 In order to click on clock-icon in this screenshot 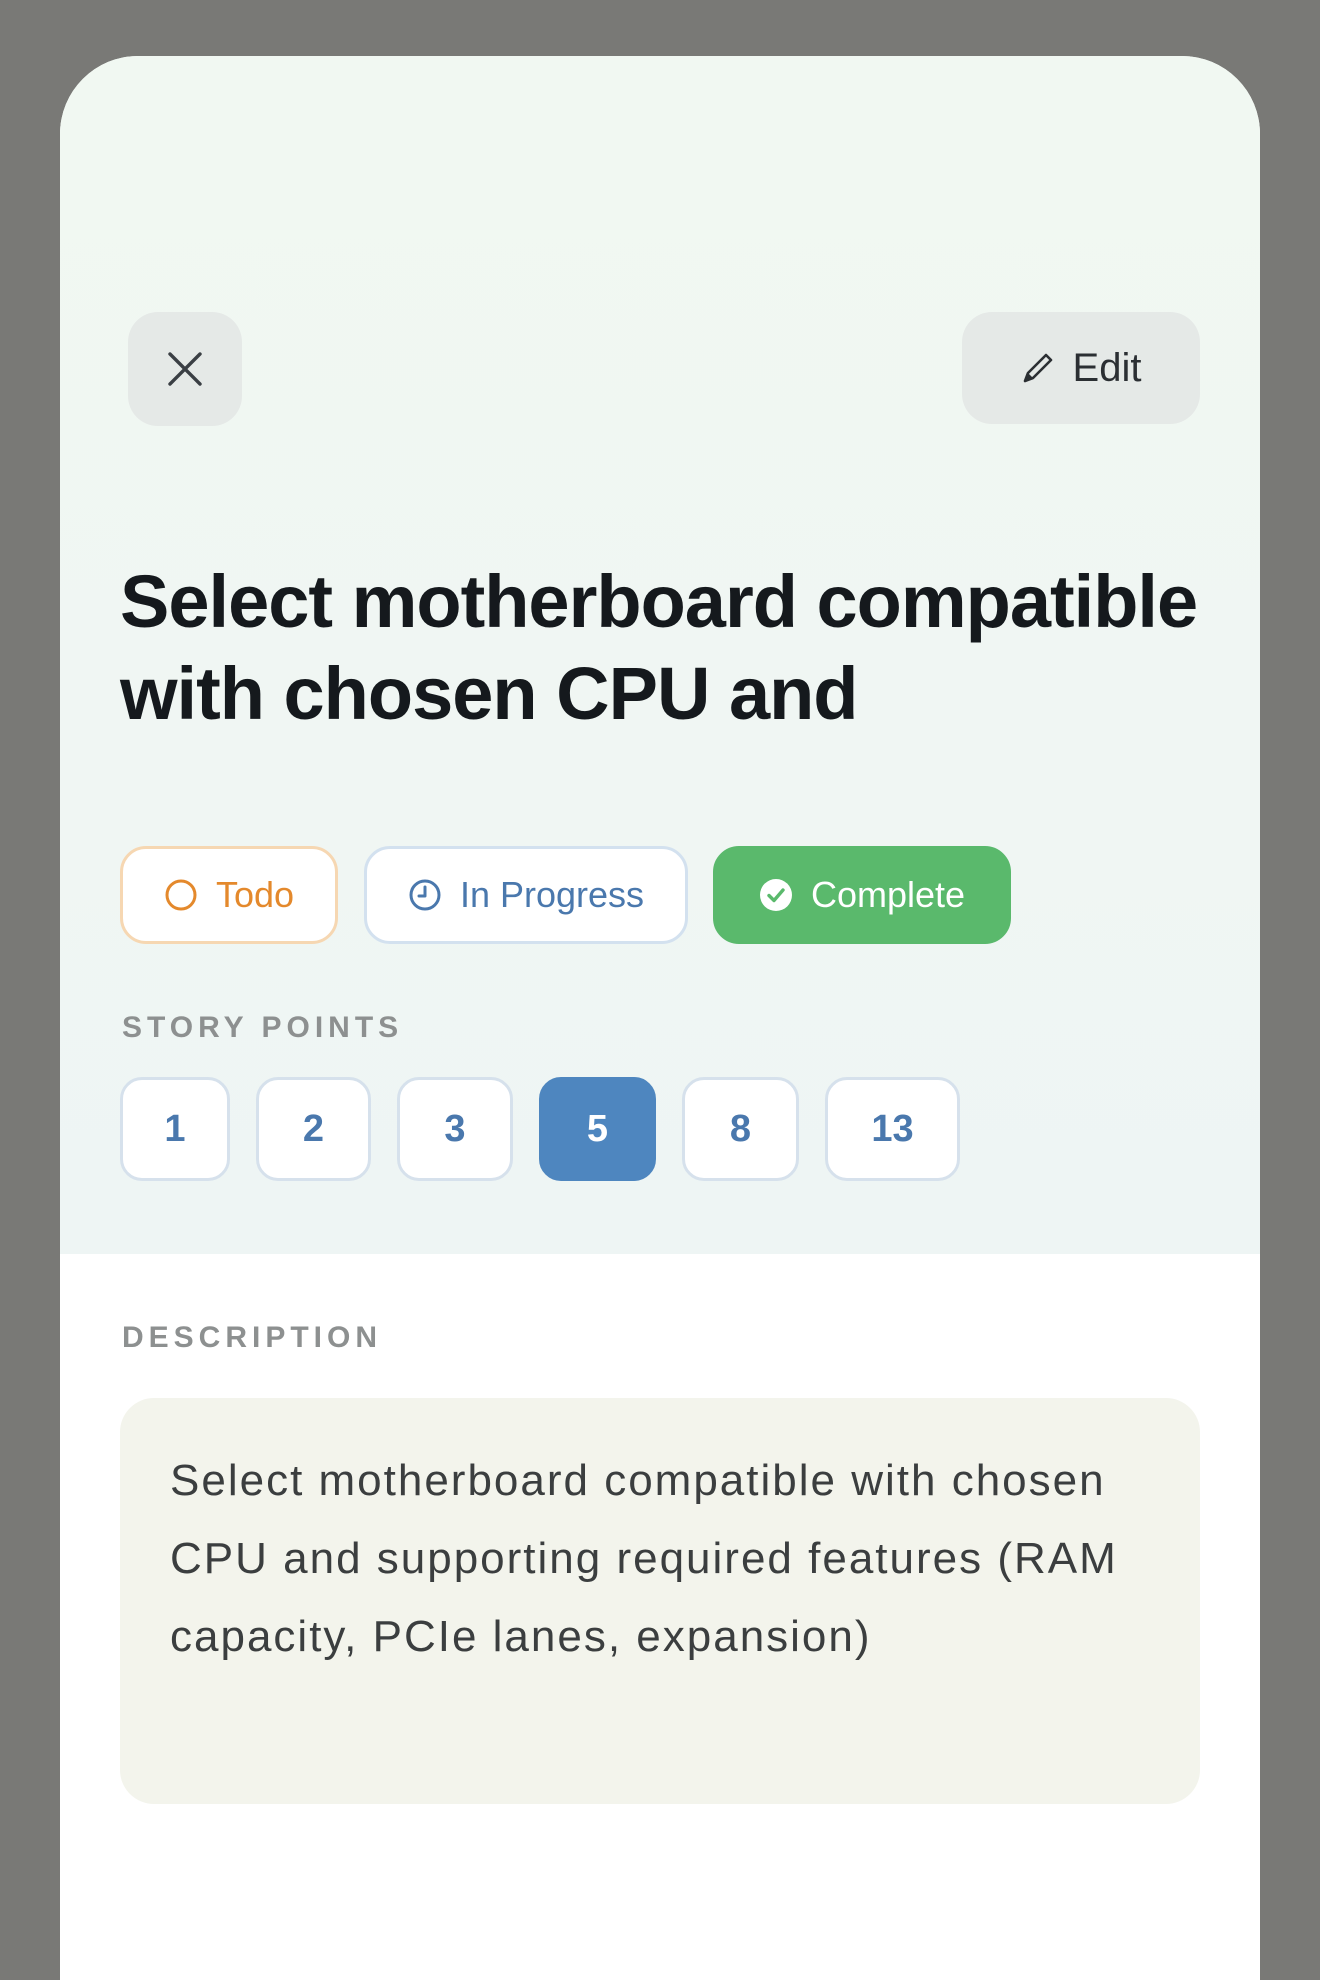, I will do `click(425, 895)`.